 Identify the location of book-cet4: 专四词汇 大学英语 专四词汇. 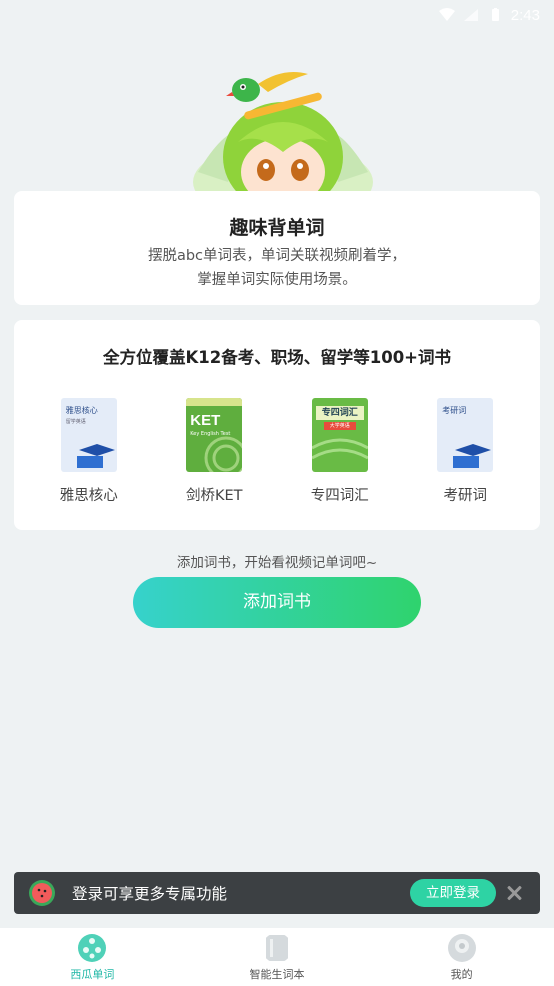
(340, 451).